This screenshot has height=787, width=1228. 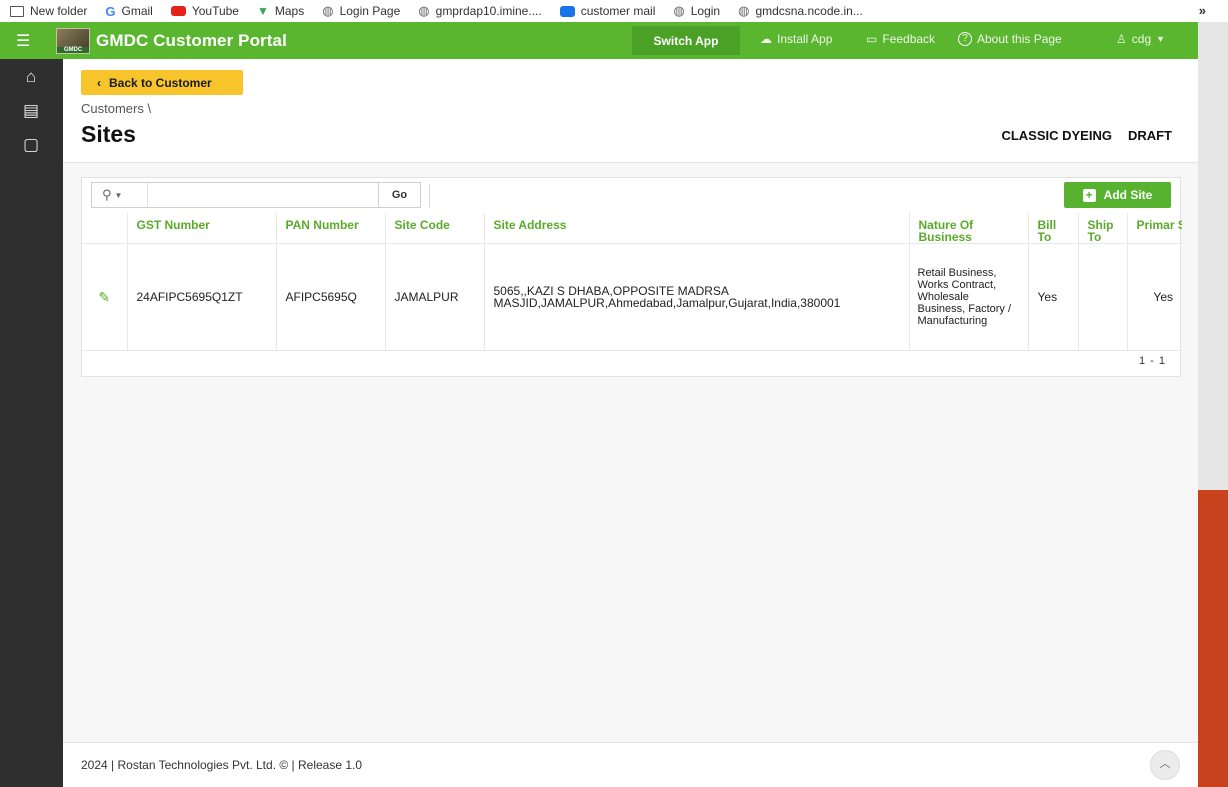 I want to click on bookmark-label: Login, so click(x=705, y=11).